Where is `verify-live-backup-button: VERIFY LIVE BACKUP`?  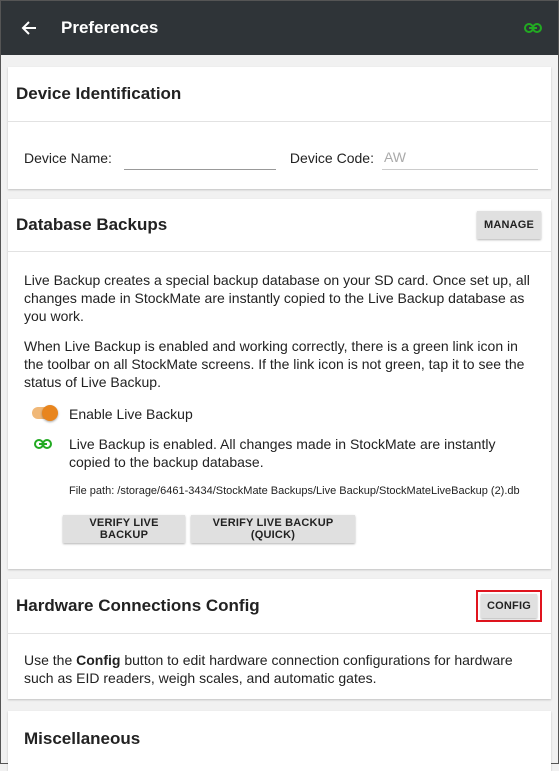
verify-live-backup-button: VERIFY LIVE BACKUP is located at coordinates (124, 529).